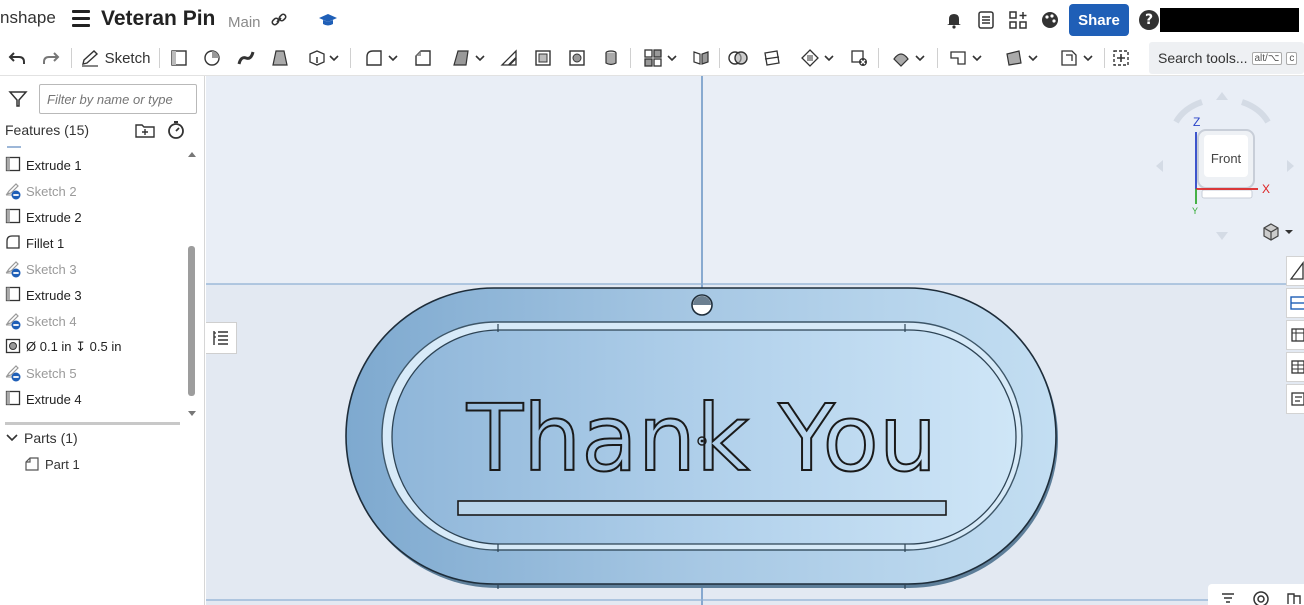 The width and height of the screenshot is (1304, 605). I want to click on fillet-tool-dropdown, so click(381, 58).